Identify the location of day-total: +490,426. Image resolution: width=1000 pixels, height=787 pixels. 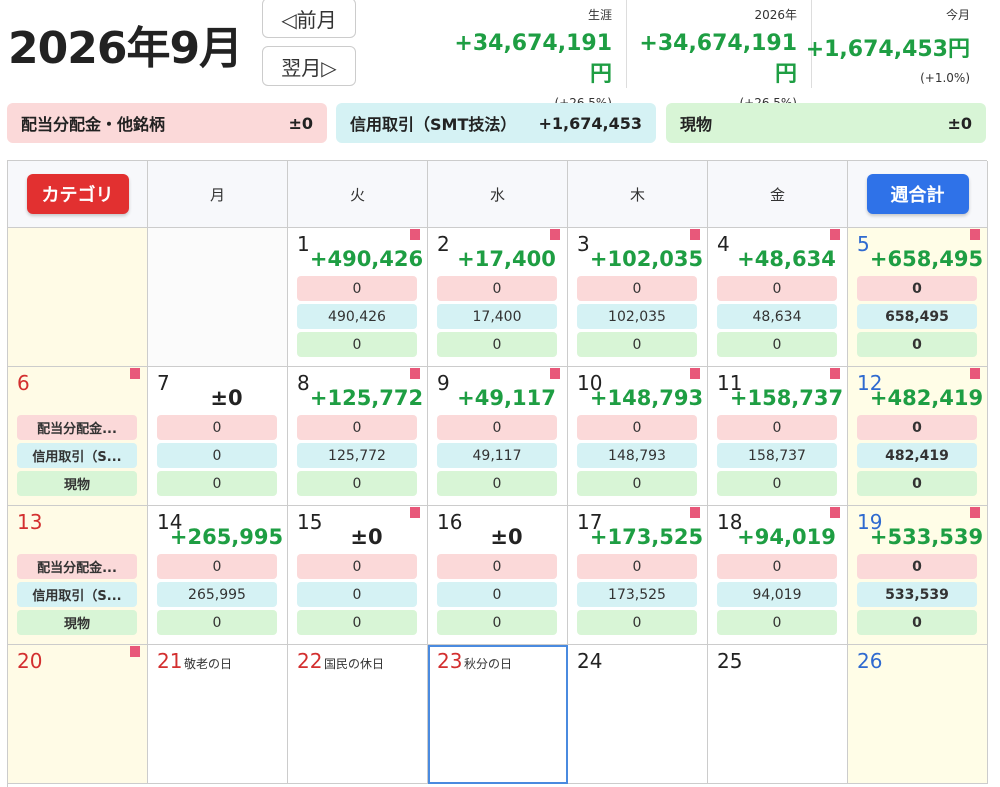
(366, 259).